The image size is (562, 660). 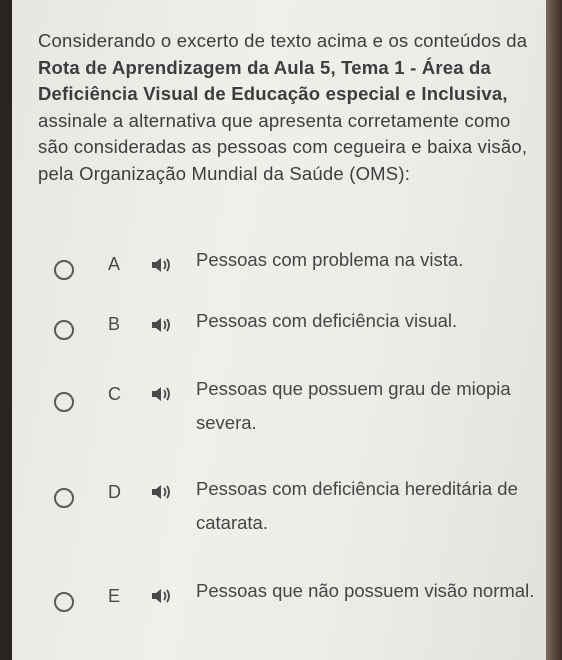 What do you see at coordinates (114, 394) in the screenshot?
I see `option-letter-c: C` at bounding box center [114, 394].